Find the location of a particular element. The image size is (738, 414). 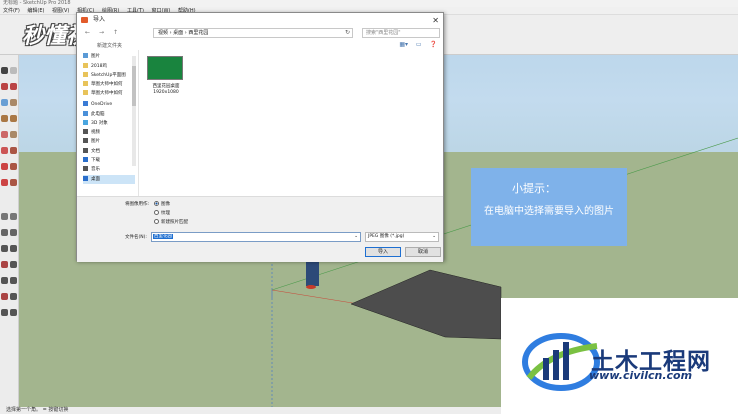

tip-title: 小提示： is located at coordinates (534, 188).